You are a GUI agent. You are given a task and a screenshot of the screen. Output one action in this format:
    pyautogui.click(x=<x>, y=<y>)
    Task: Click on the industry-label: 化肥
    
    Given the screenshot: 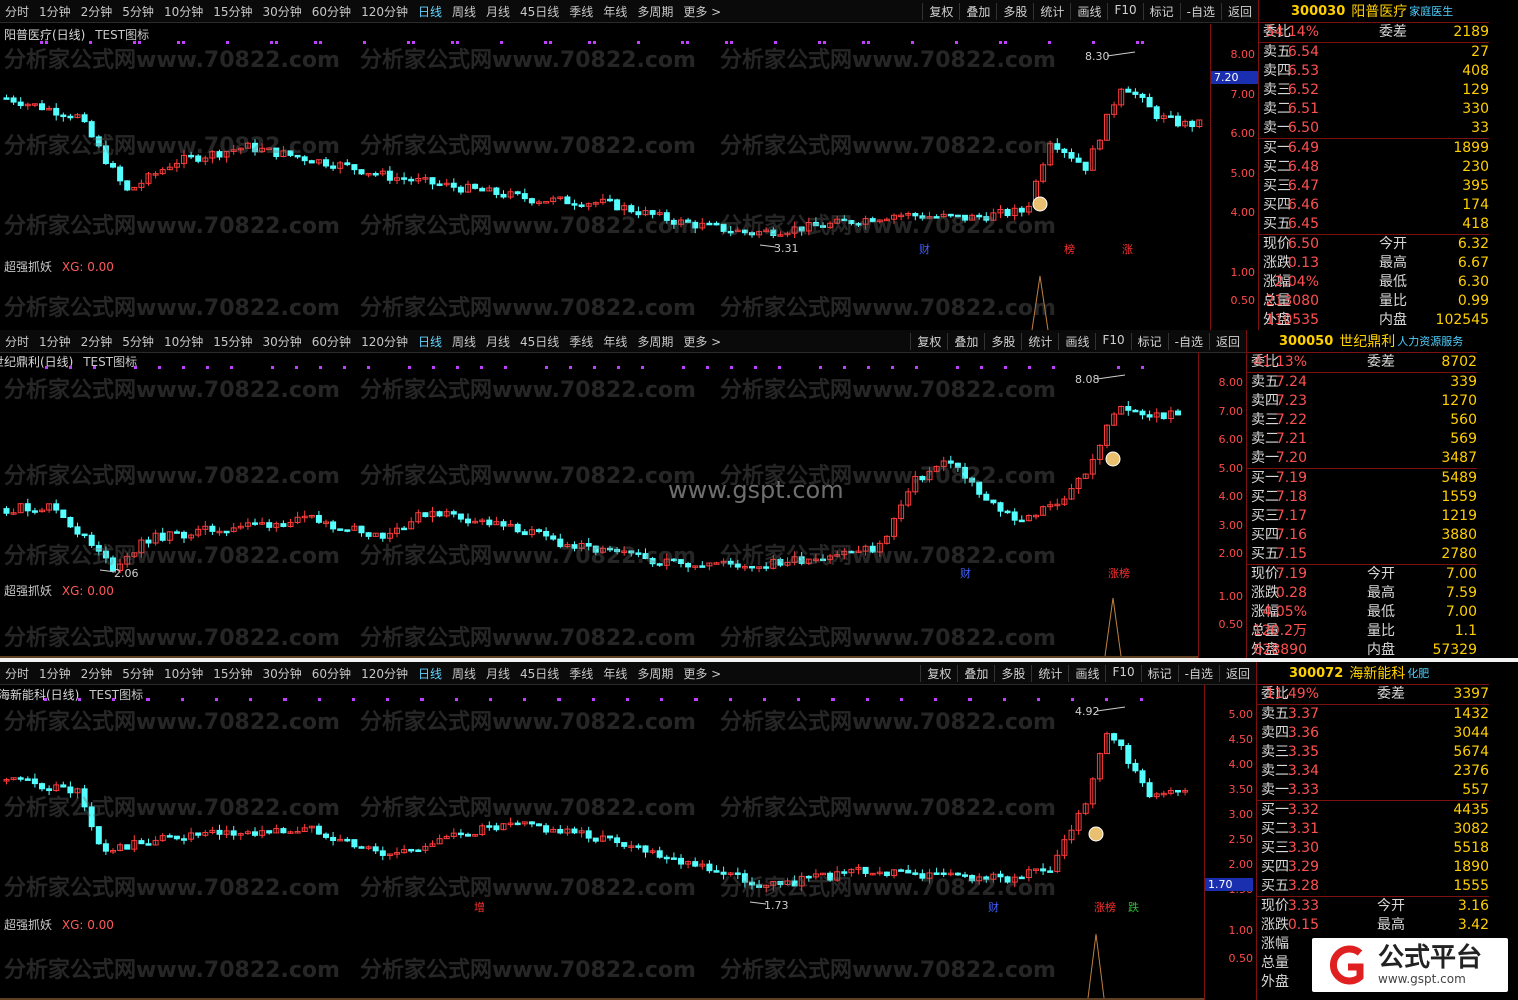 What is the action you would take?
    pyautogui.click(x=1418, y=673)
    